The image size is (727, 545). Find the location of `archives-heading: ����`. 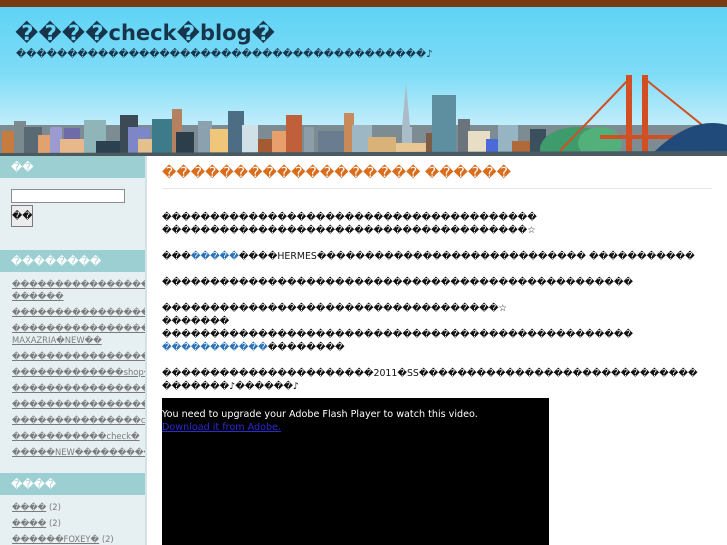

archives-heading: ���� is located at coordinates (72, 484).